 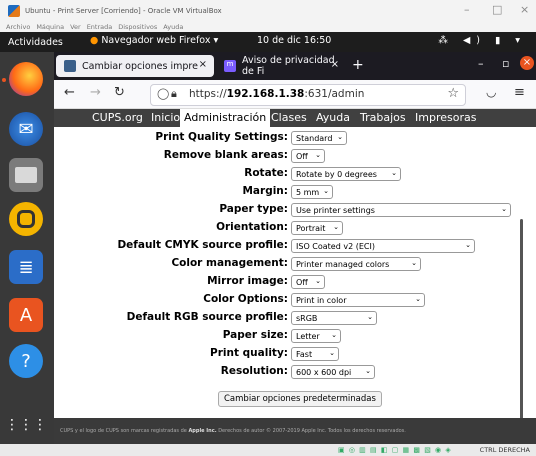 What do you see at coordinates (202, 431) in the screenshot?
I see `footer-apple-link: Apple Inc.` at bounding box center [202, 431].